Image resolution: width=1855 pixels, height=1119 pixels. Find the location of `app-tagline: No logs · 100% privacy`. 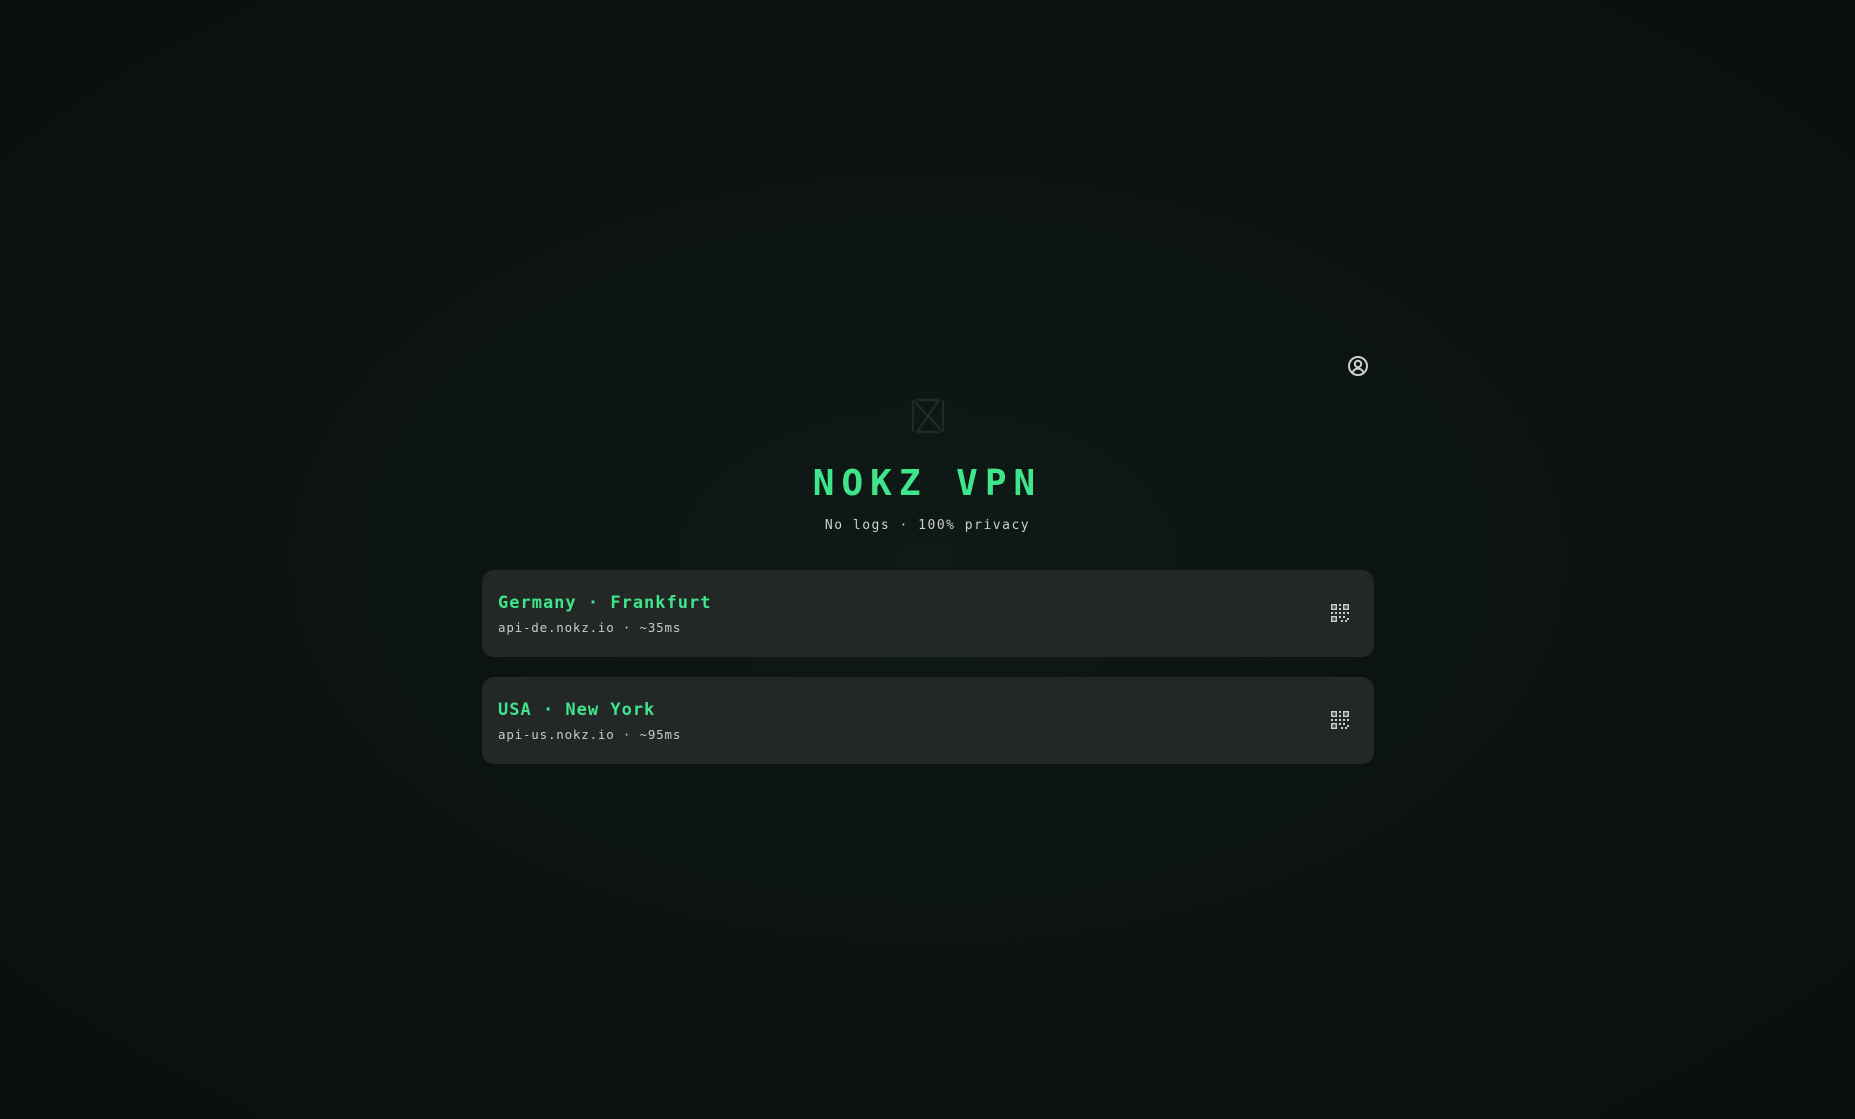

app-tagline: No logs · 100% privacy is located at coordinates (927, 525).